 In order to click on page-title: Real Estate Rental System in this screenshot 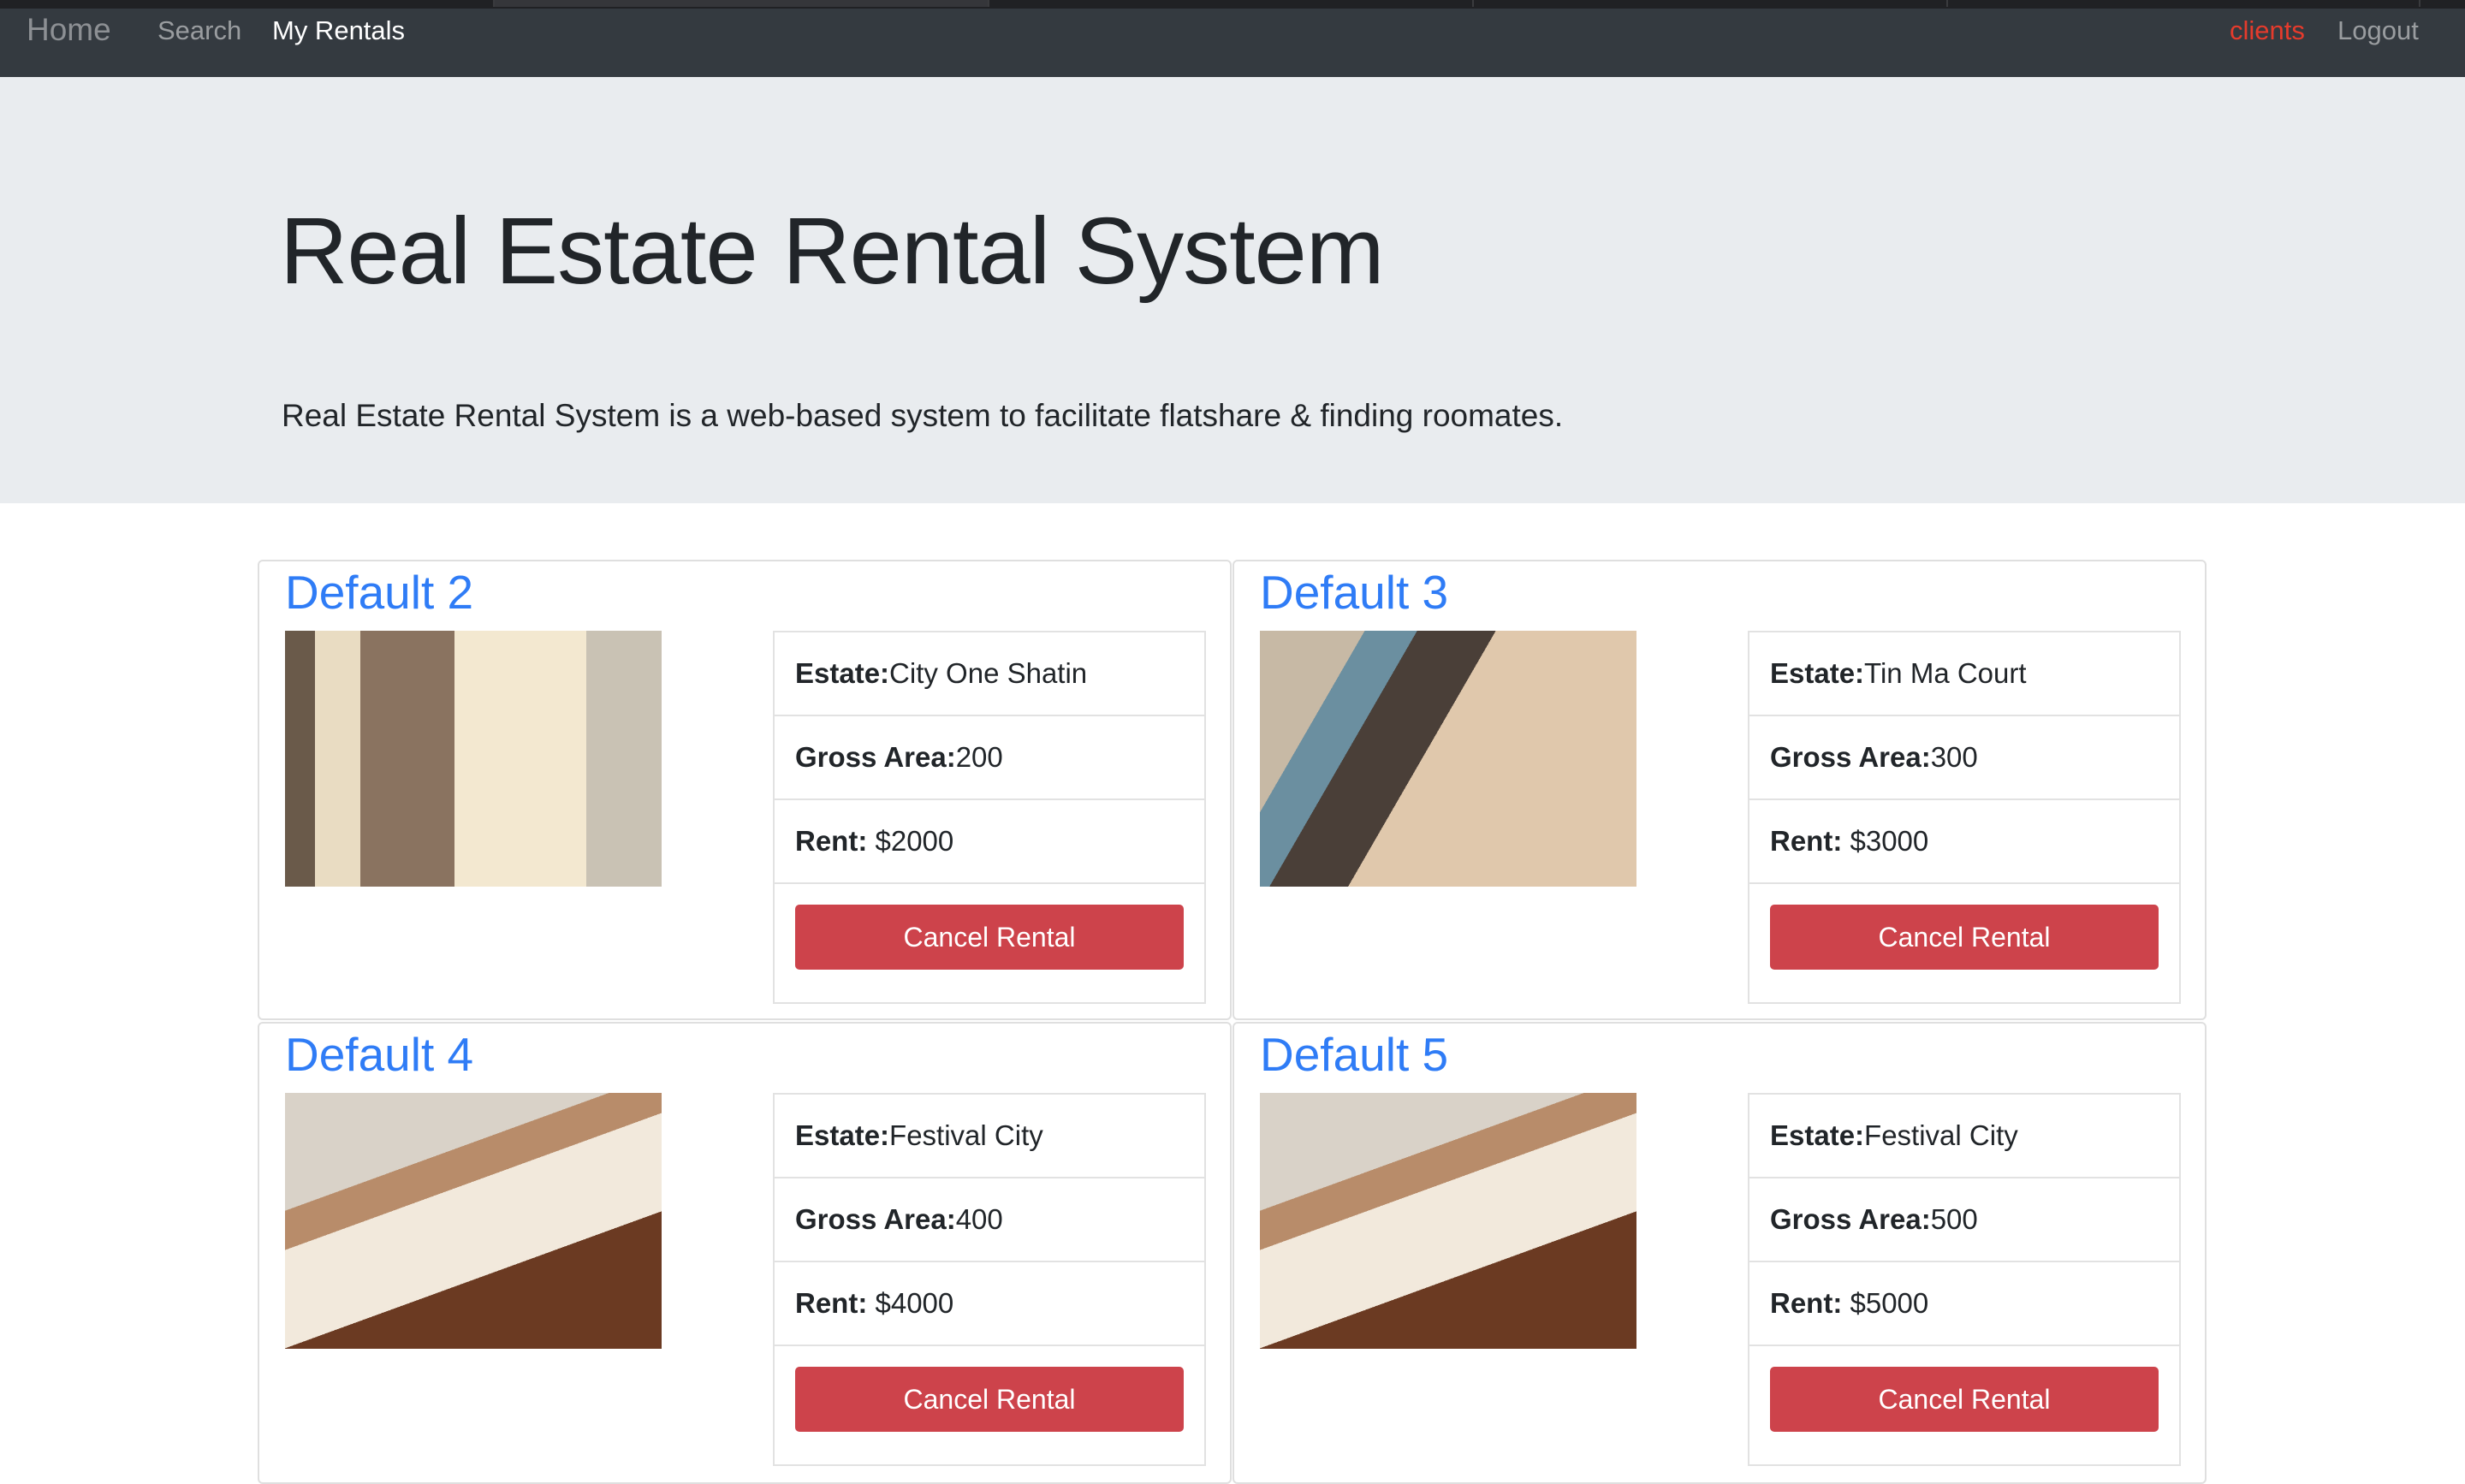, I will do `click(832, 251)`.